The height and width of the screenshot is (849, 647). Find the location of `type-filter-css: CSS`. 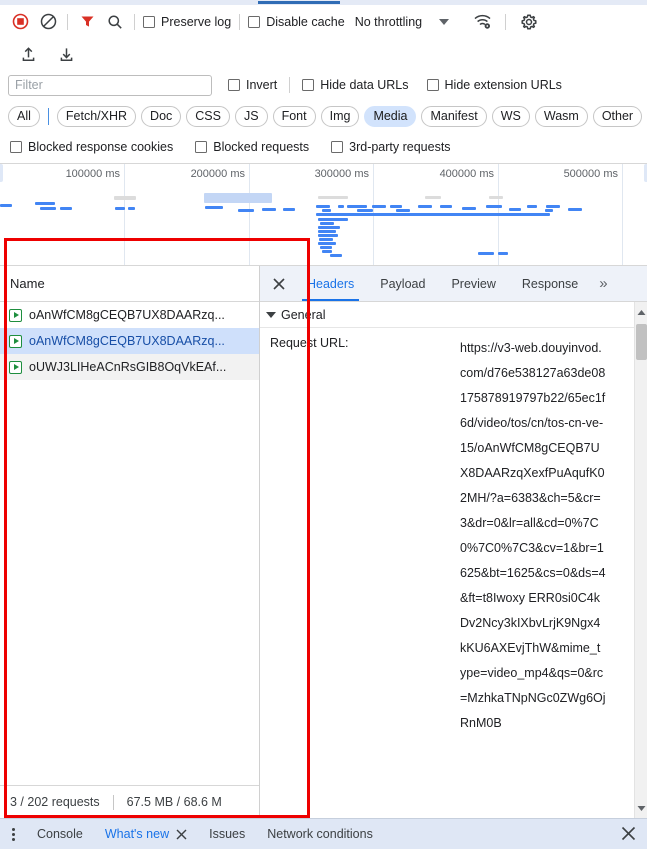

type-filter-css: CSS is located at coordinates (208, 116).